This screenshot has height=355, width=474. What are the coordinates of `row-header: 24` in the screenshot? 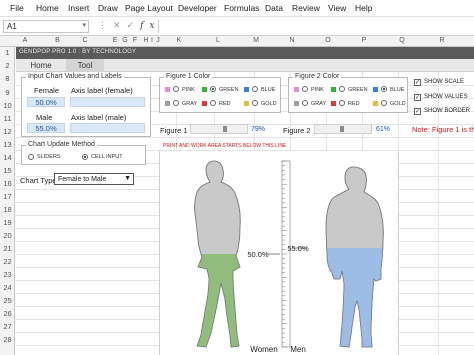 It's located at (7, 287).